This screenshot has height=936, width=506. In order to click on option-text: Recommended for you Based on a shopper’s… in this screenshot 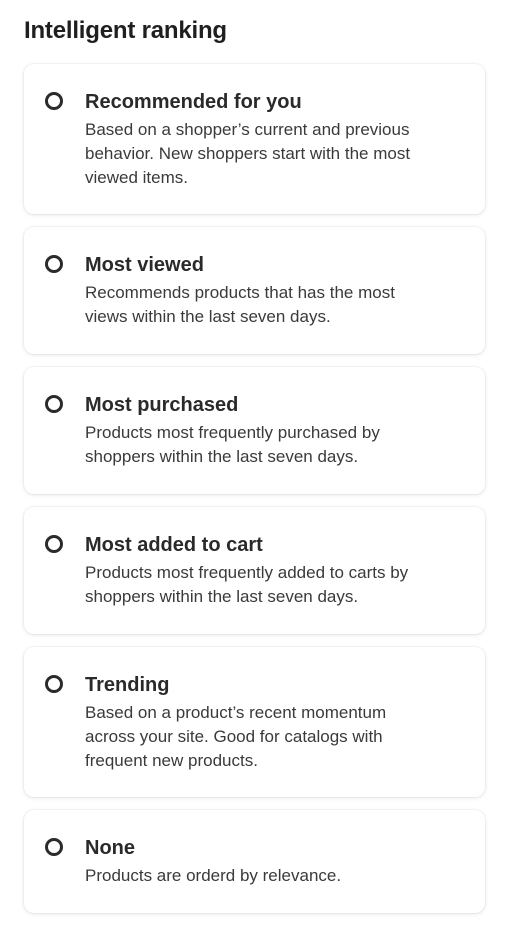, I will do `click(274, 138)`.